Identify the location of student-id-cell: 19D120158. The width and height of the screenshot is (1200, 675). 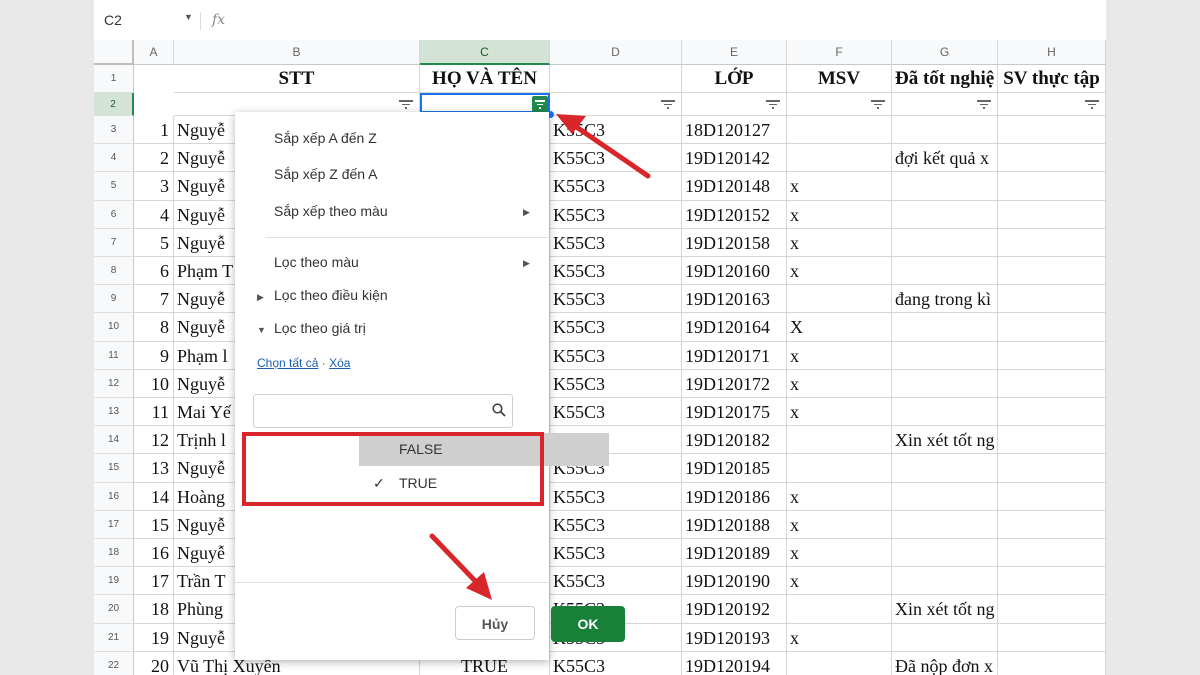
(734, 242).